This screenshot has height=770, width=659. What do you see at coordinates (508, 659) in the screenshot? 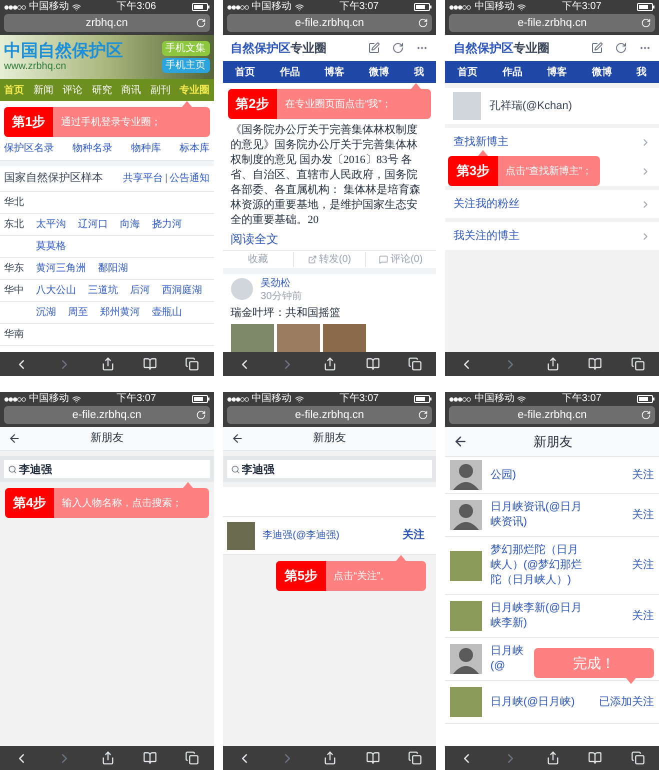
I see `user-name: 日月峡(@` at bounding box center [508, 659].